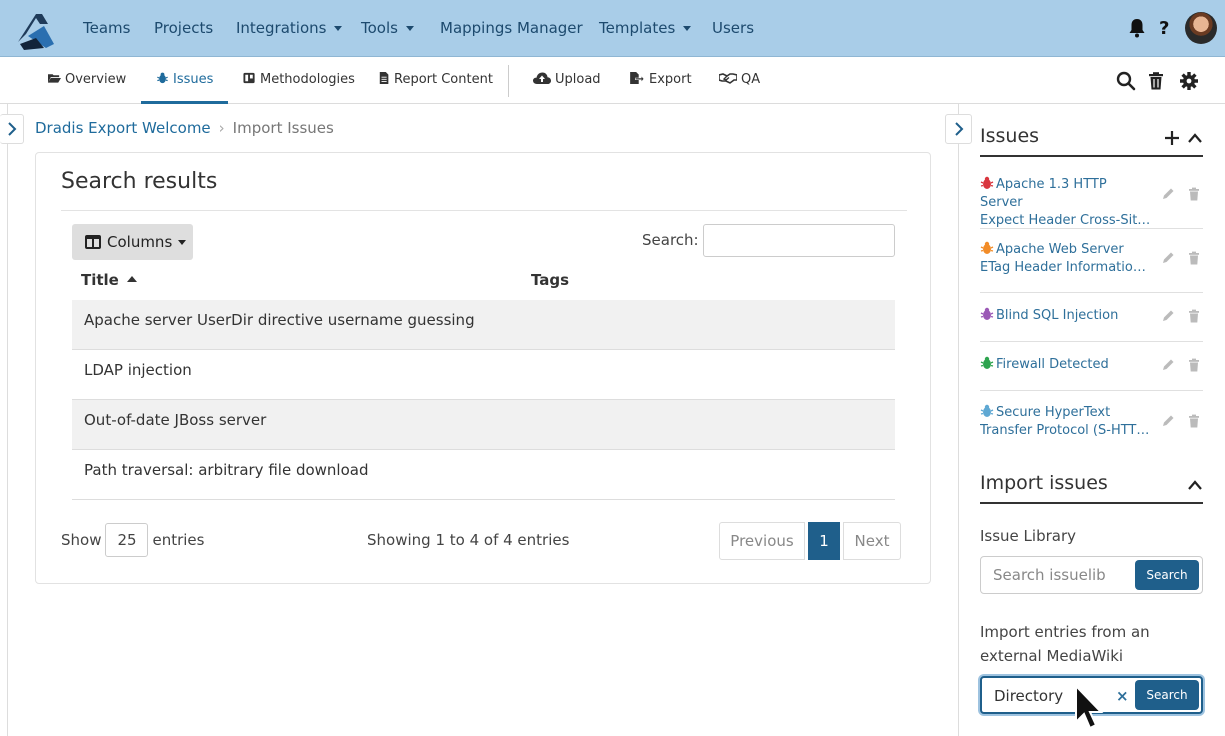  What do you see at coordinates (1089, 707) in the screenshot?
I see `mouse-cursor-icon` at bounding box center [1089, 707].